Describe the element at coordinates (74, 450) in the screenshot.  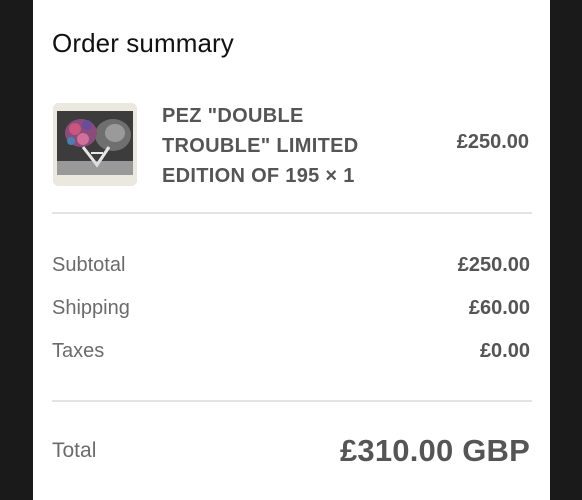
I see `total-label: Total` at that location.